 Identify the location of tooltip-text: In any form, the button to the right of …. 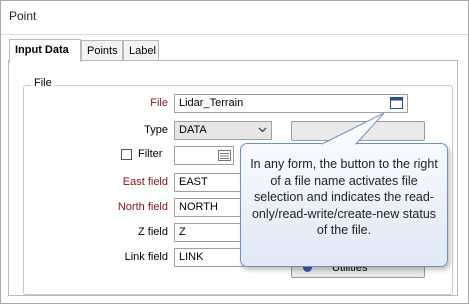
(344, 197).